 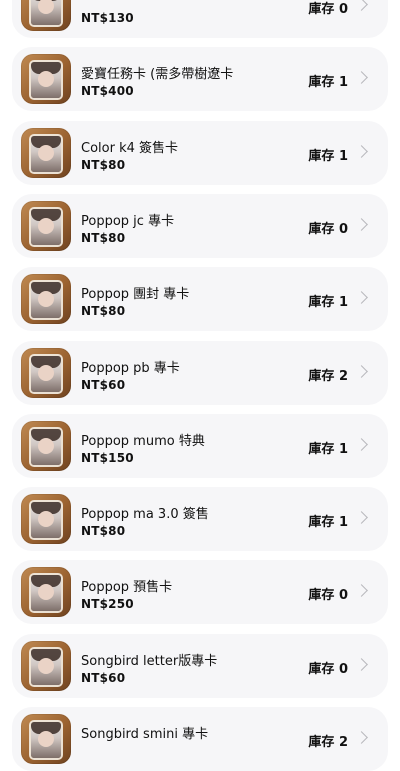 I want to click on product-name: Poppop jc 專卡, so click(x=128, y=221).